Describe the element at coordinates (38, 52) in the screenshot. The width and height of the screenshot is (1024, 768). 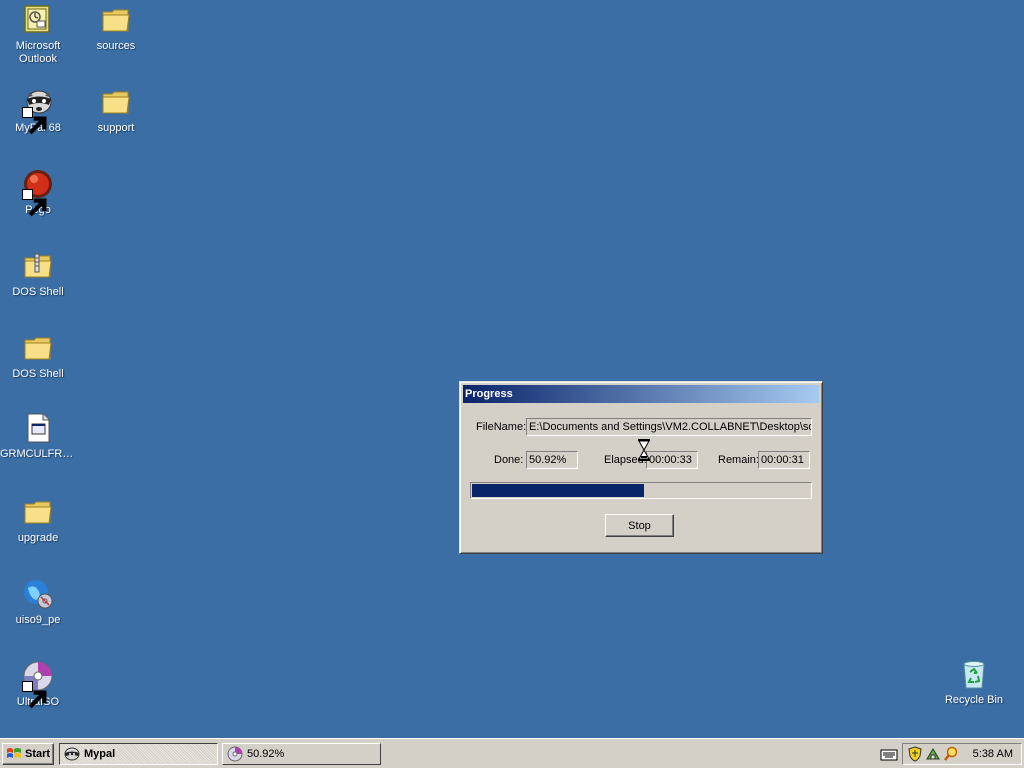
I see `desktop-icon-label: Microsoft Outlook` at that location.